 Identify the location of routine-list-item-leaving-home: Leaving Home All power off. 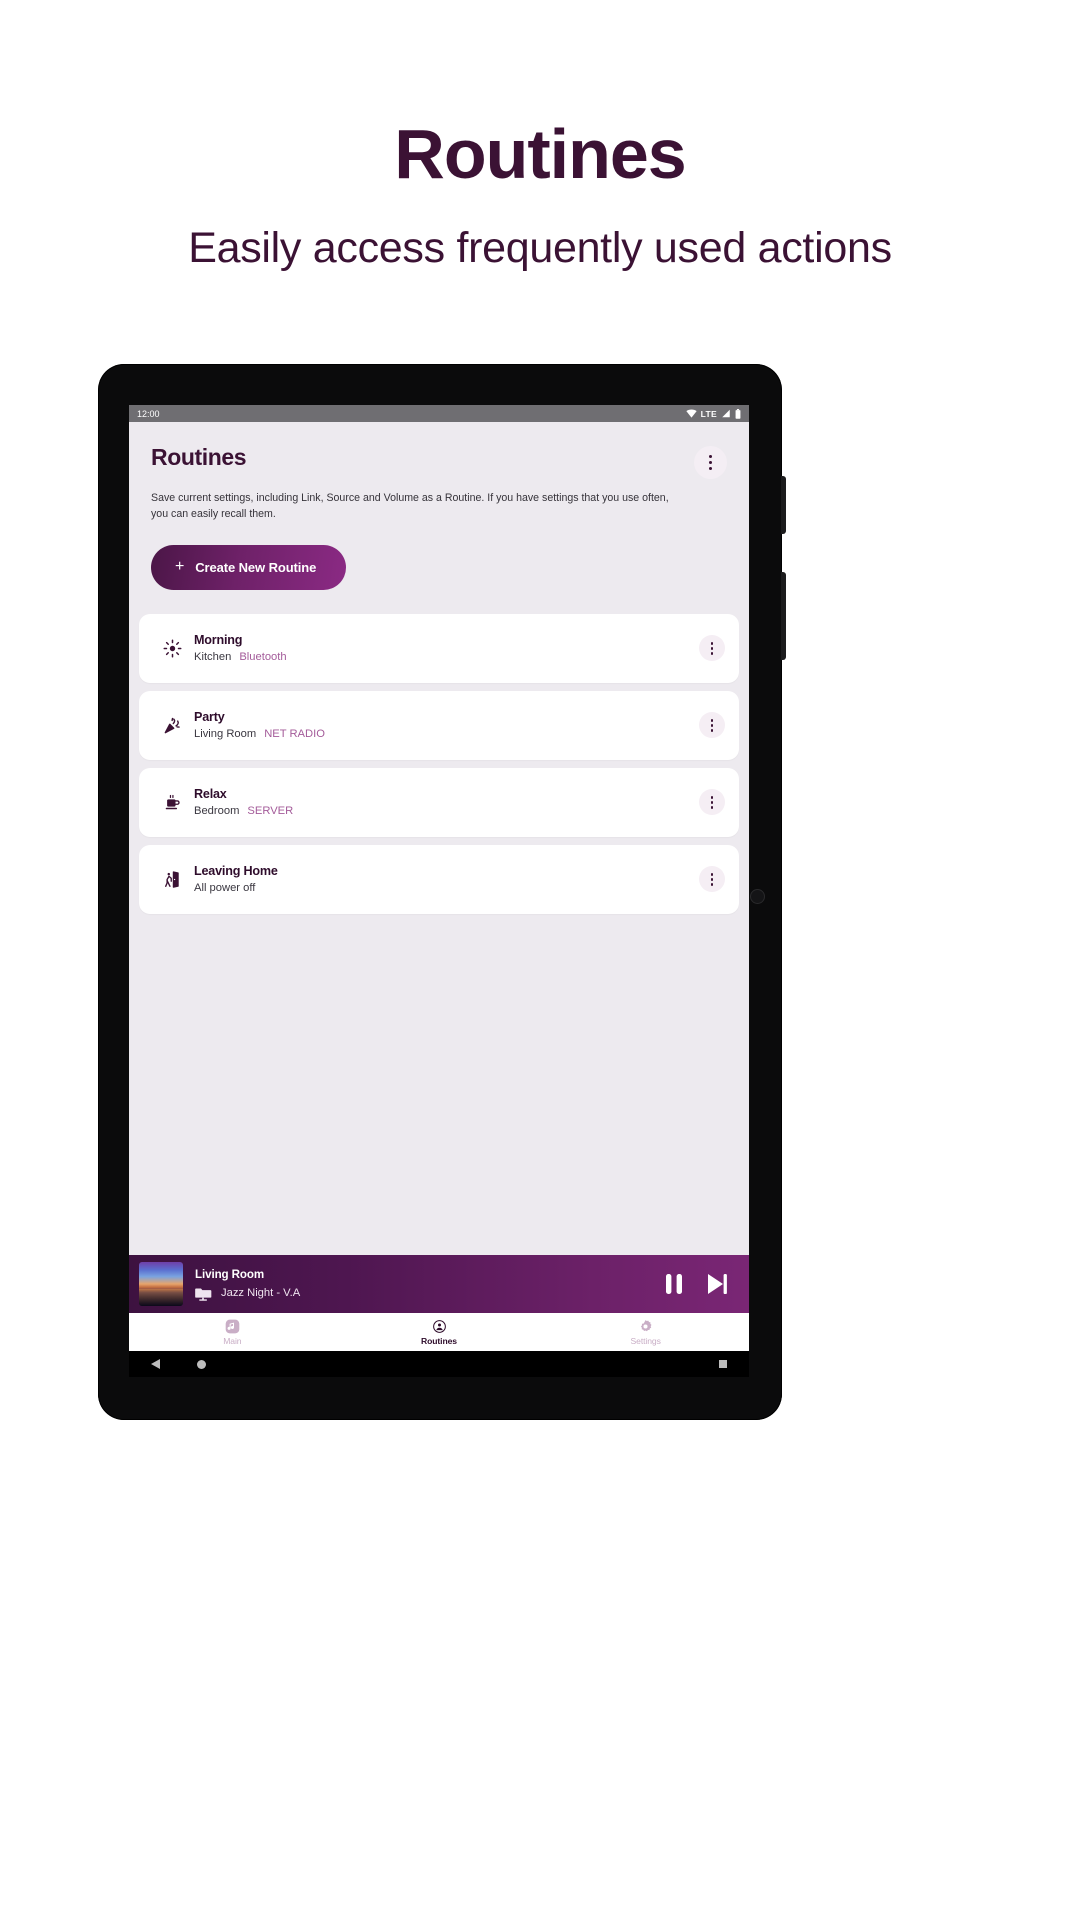
(439, 879).